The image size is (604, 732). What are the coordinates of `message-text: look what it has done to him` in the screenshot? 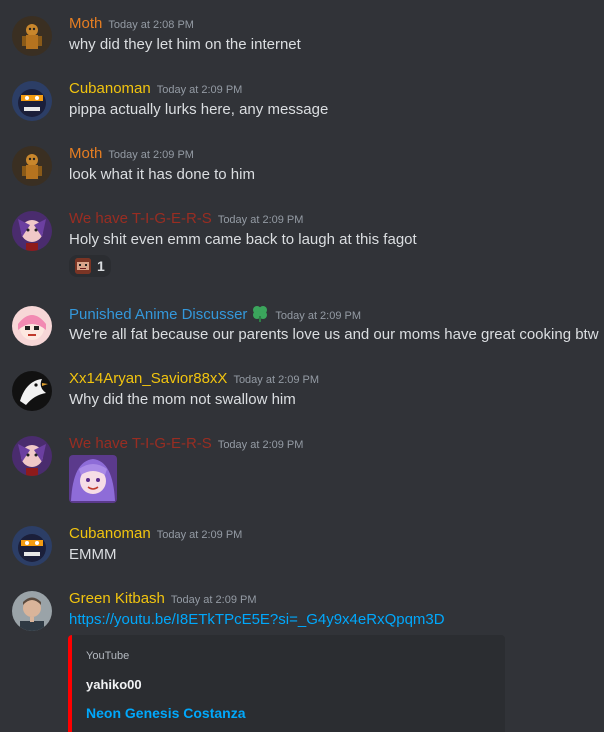 It's located at (162, 174).